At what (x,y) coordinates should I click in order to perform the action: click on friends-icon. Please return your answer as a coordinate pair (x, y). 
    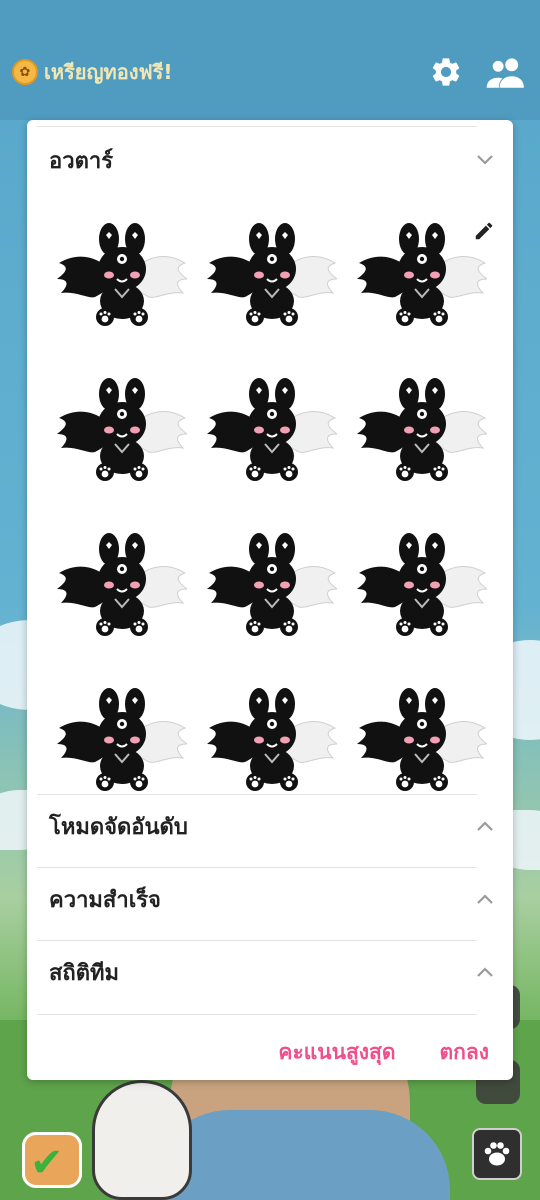
    Looking at the image, I should click on (505, 73).